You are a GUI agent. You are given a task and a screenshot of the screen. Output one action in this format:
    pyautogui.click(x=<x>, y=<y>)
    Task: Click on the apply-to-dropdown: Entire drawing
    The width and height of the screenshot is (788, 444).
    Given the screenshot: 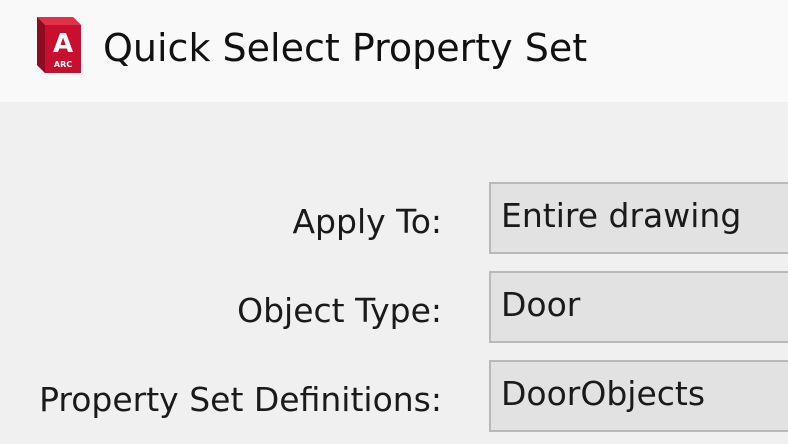 What is the action you would take?
    pyautogui.click(x=638, y=218)
    